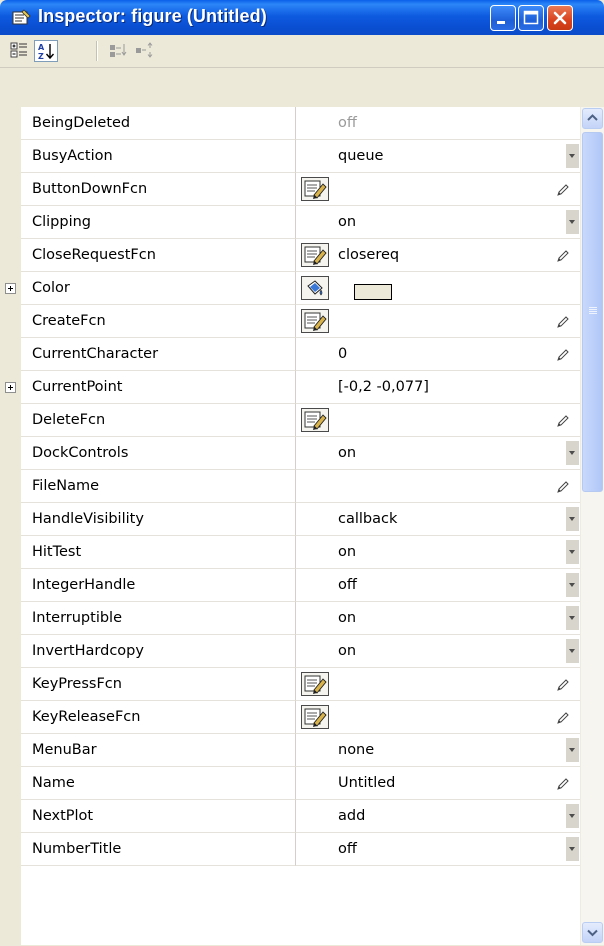  Describe the element at coordinates (290, 651) in the screenshot. I see `property-row: InvertHardcopy on` at that location.